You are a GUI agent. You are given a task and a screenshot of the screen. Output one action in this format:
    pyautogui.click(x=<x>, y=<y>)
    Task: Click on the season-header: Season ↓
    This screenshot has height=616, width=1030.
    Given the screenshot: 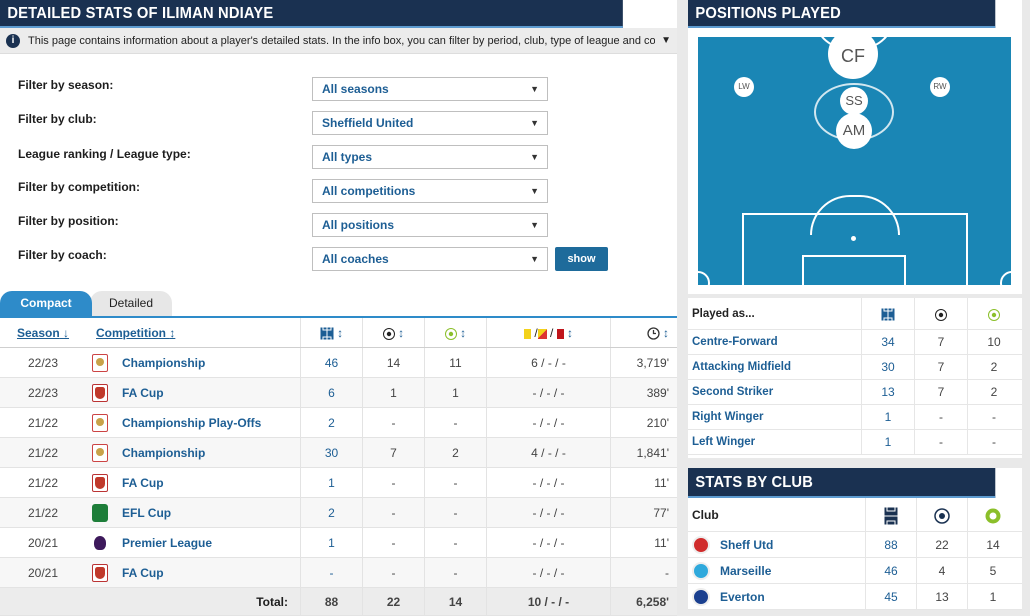 What is the action you would take?
    pyautogui.click(x=43, y=333)
    